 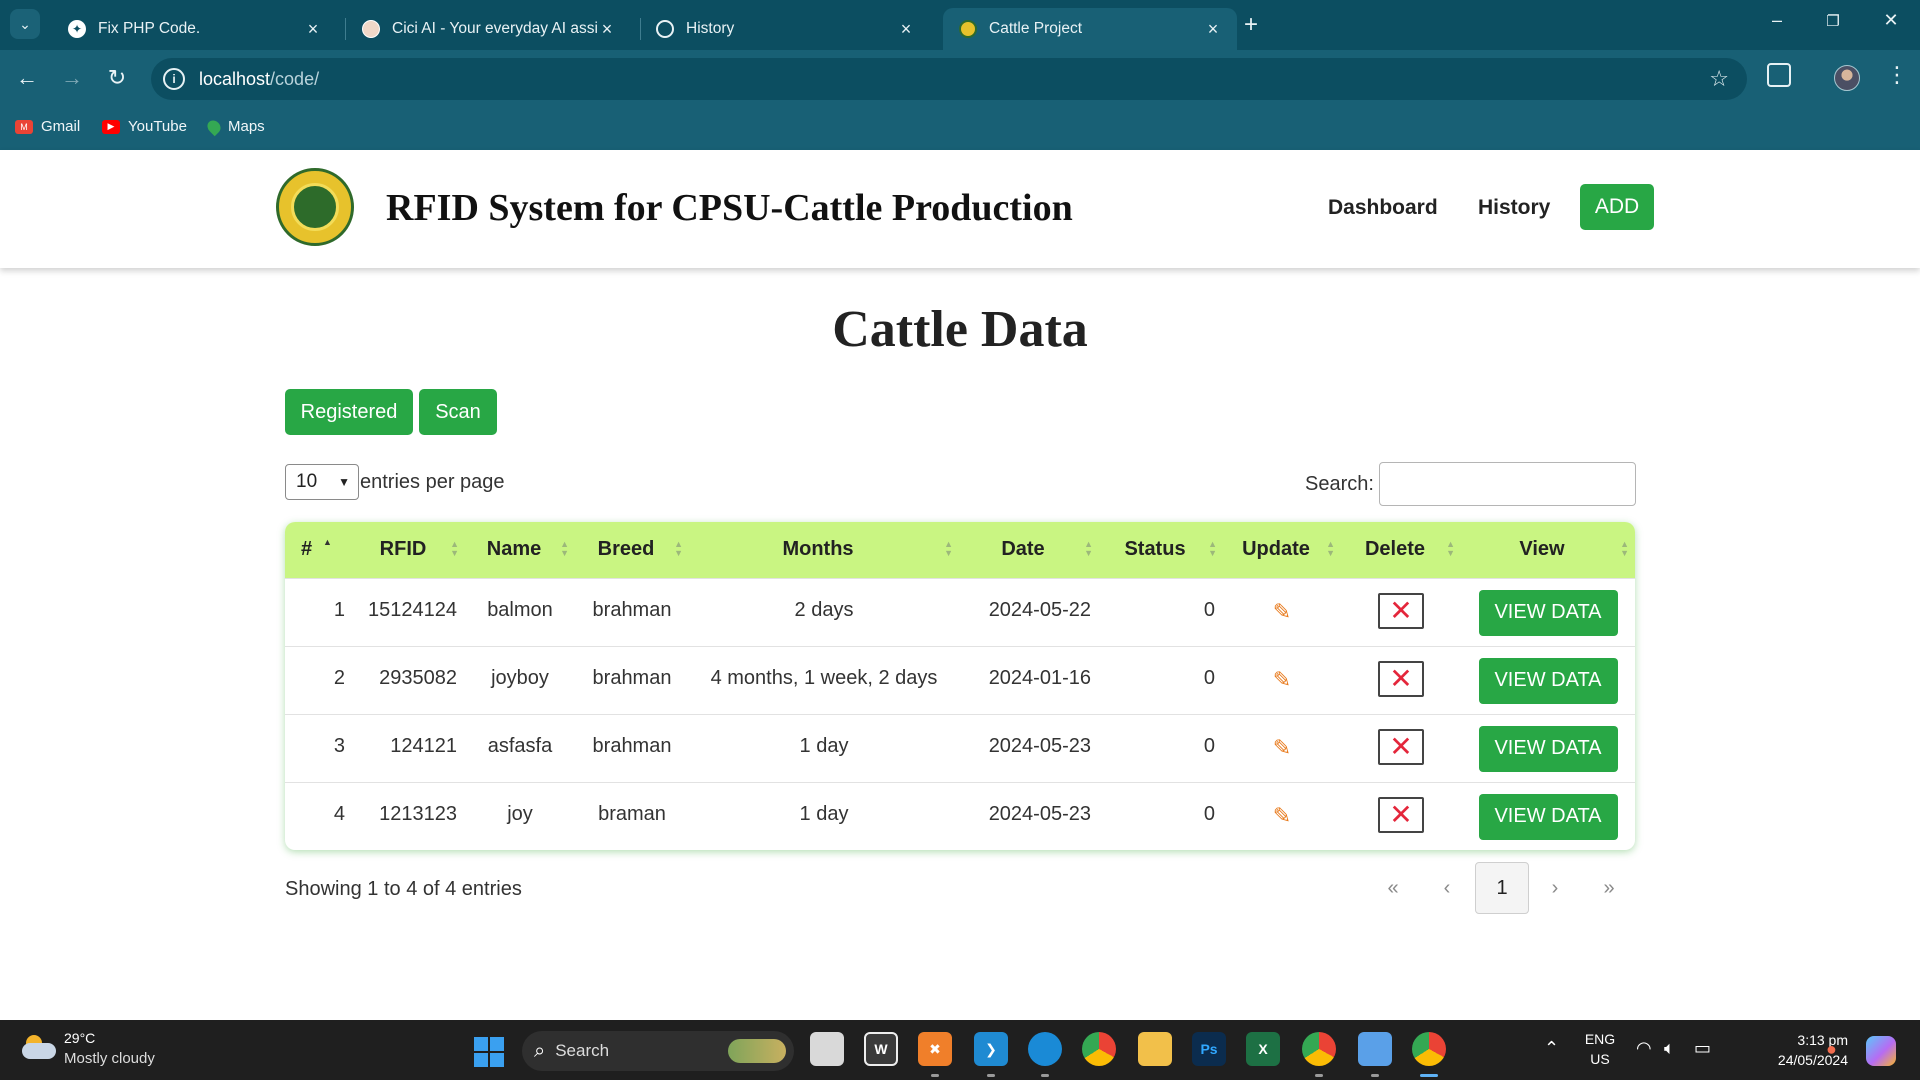 What do you see at coordinates (540, 1050) in the screenshot?
I see `search-icon: ⌕` at bounding box center [540, 1050].